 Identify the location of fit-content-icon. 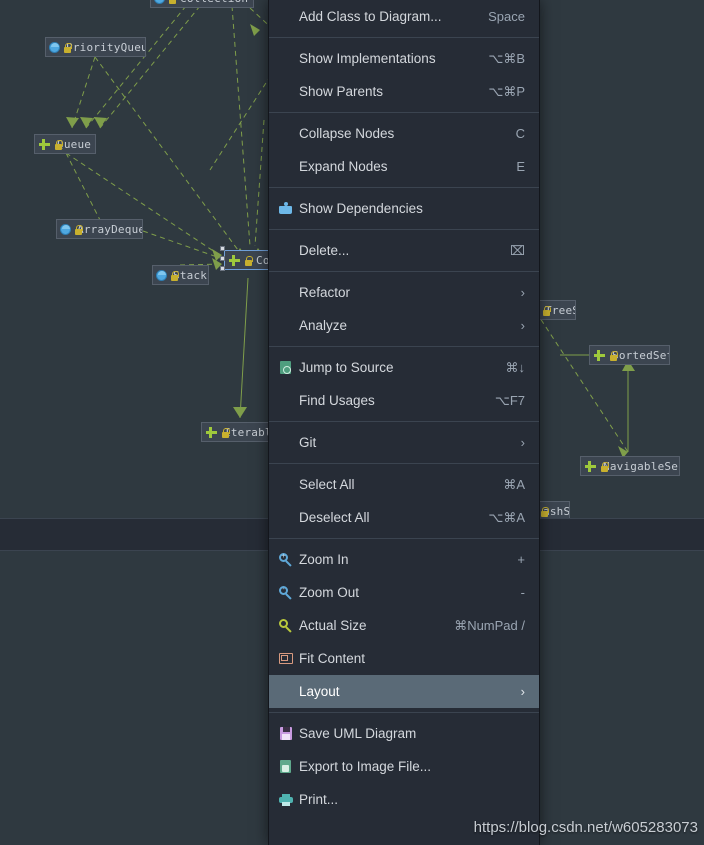
(286, 659).